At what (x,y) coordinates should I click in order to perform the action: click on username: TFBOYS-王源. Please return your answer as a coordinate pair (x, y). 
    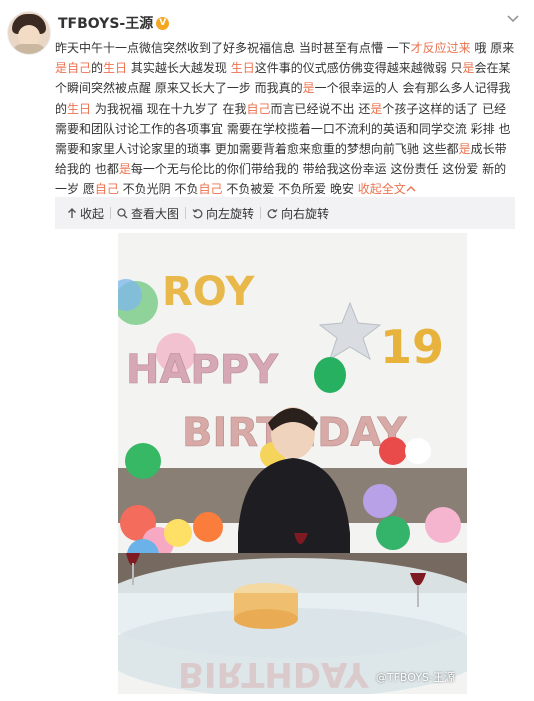
    Looking at the image, I should click on (105, 23).